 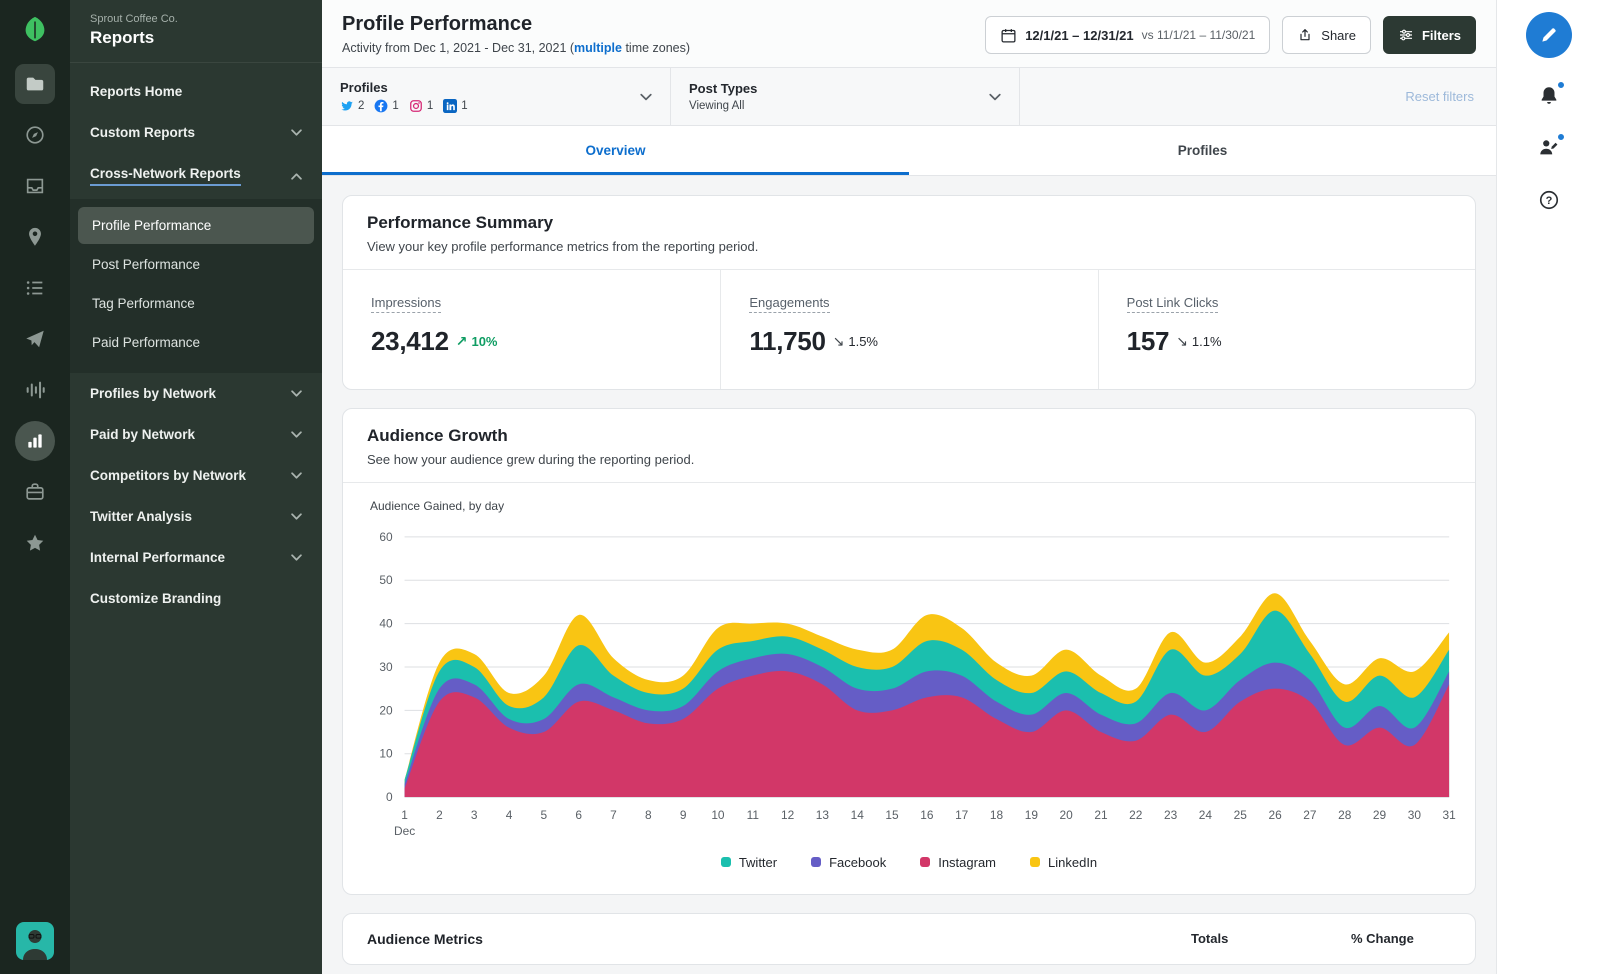 I want to click on legend-item-facebook: Facebook, so click(x=848, y=862).